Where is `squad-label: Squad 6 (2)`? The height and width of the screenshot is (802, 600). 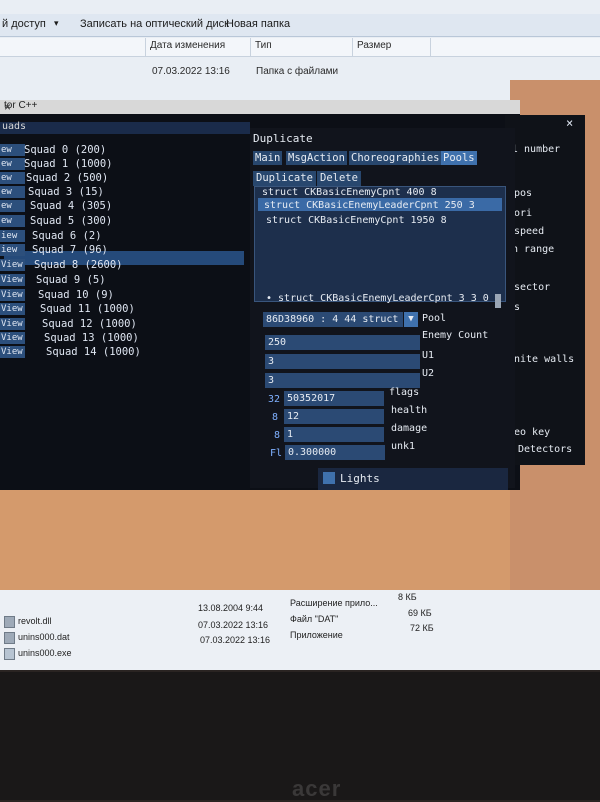
squad-label: Squad 6 (2) is located at coordinates (67, 236).